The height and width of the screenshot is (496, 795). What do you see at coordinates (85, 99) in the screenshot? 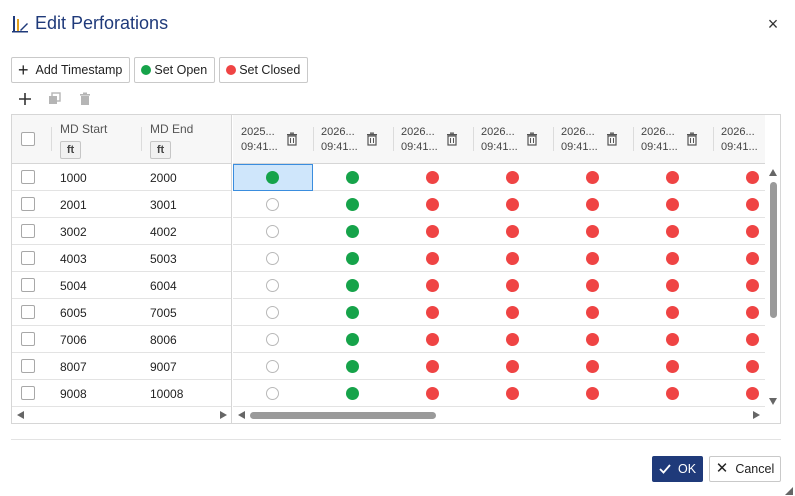
I see `delete-icon` at bounding box center [85, 99].